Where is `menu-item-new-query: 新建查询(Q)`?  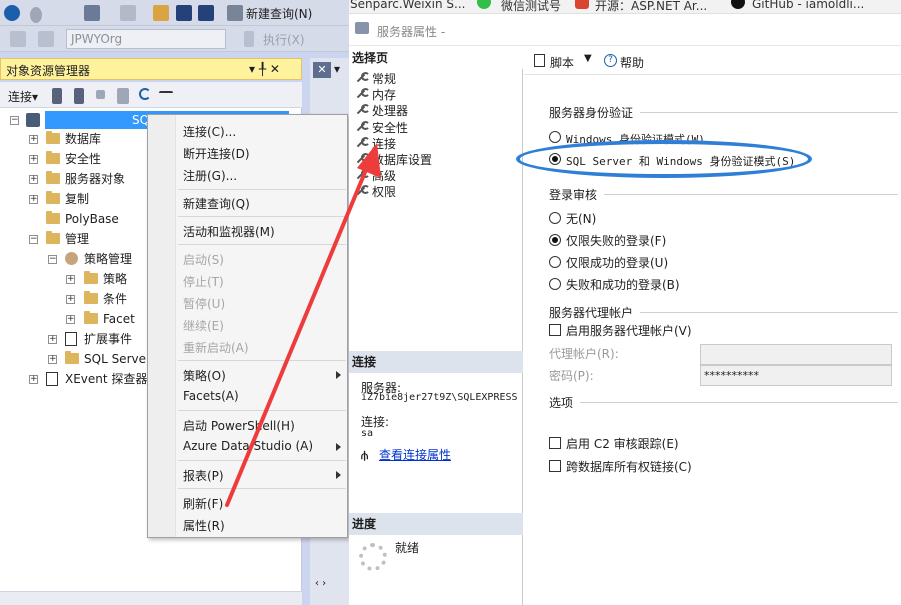 menu-item-new-query: 新建查询(Q) is located at coordinates (216, 203).